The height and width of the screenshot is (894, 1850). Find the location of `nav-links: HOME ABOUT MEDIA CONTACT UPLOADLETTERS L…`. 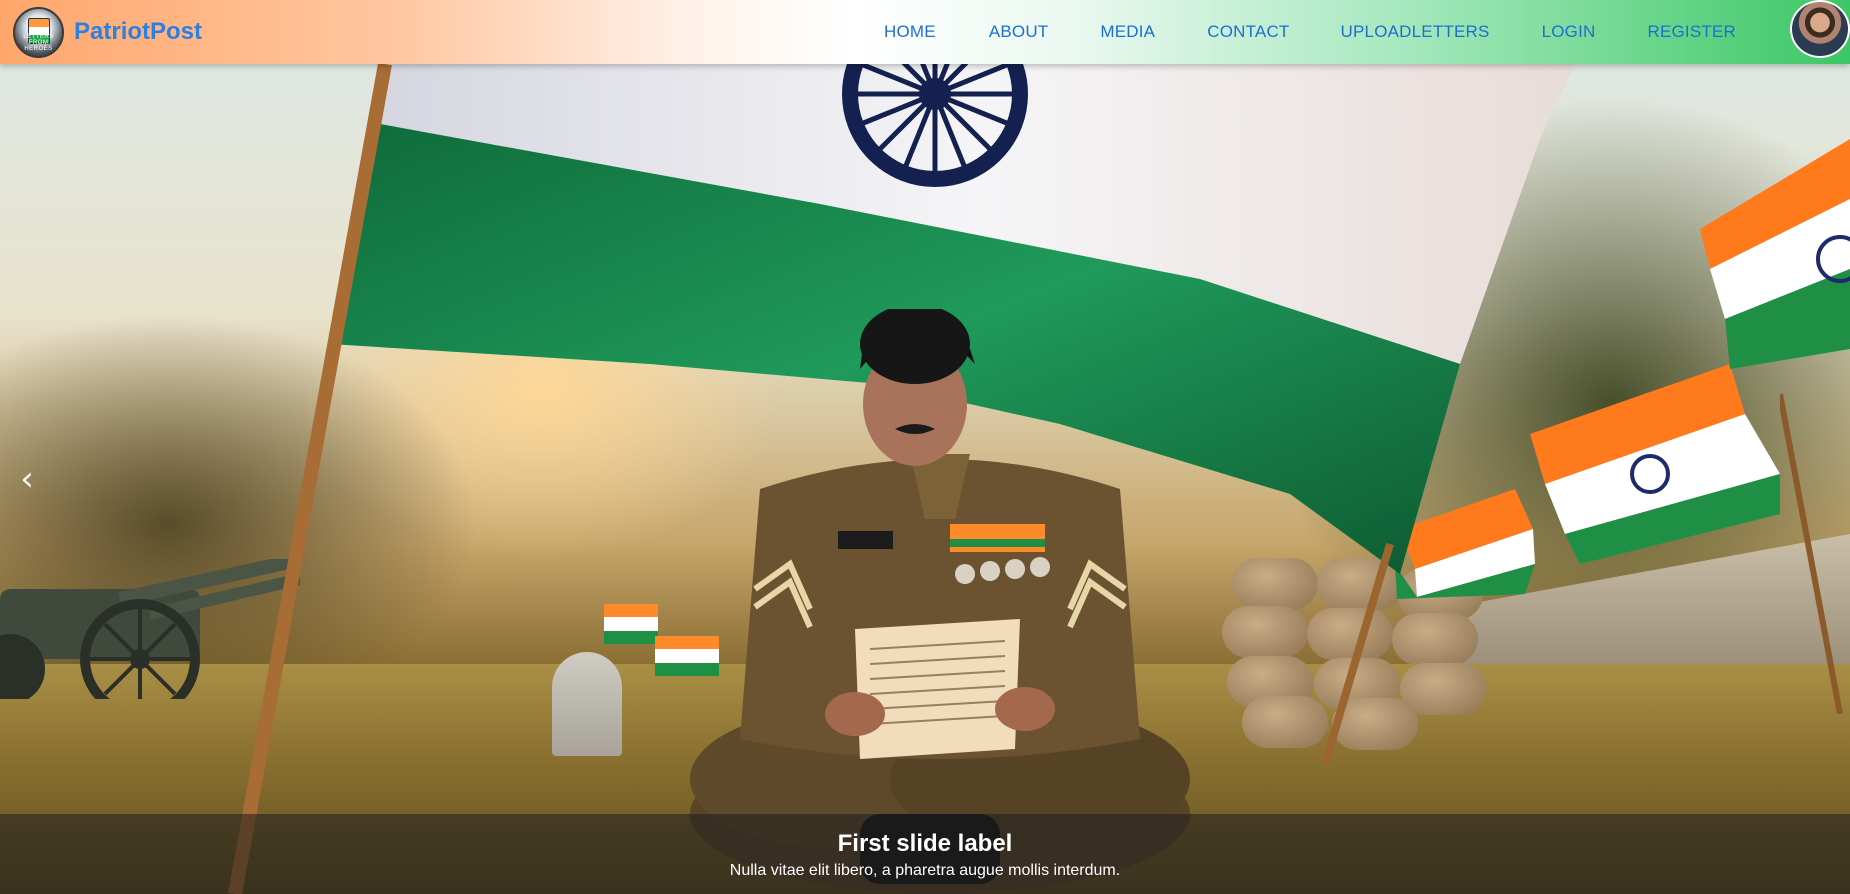

nav-links: HOME ABOUT MEDIA CONTACT UPLOADLETTERS L… is located at coordinates (1310, 32).